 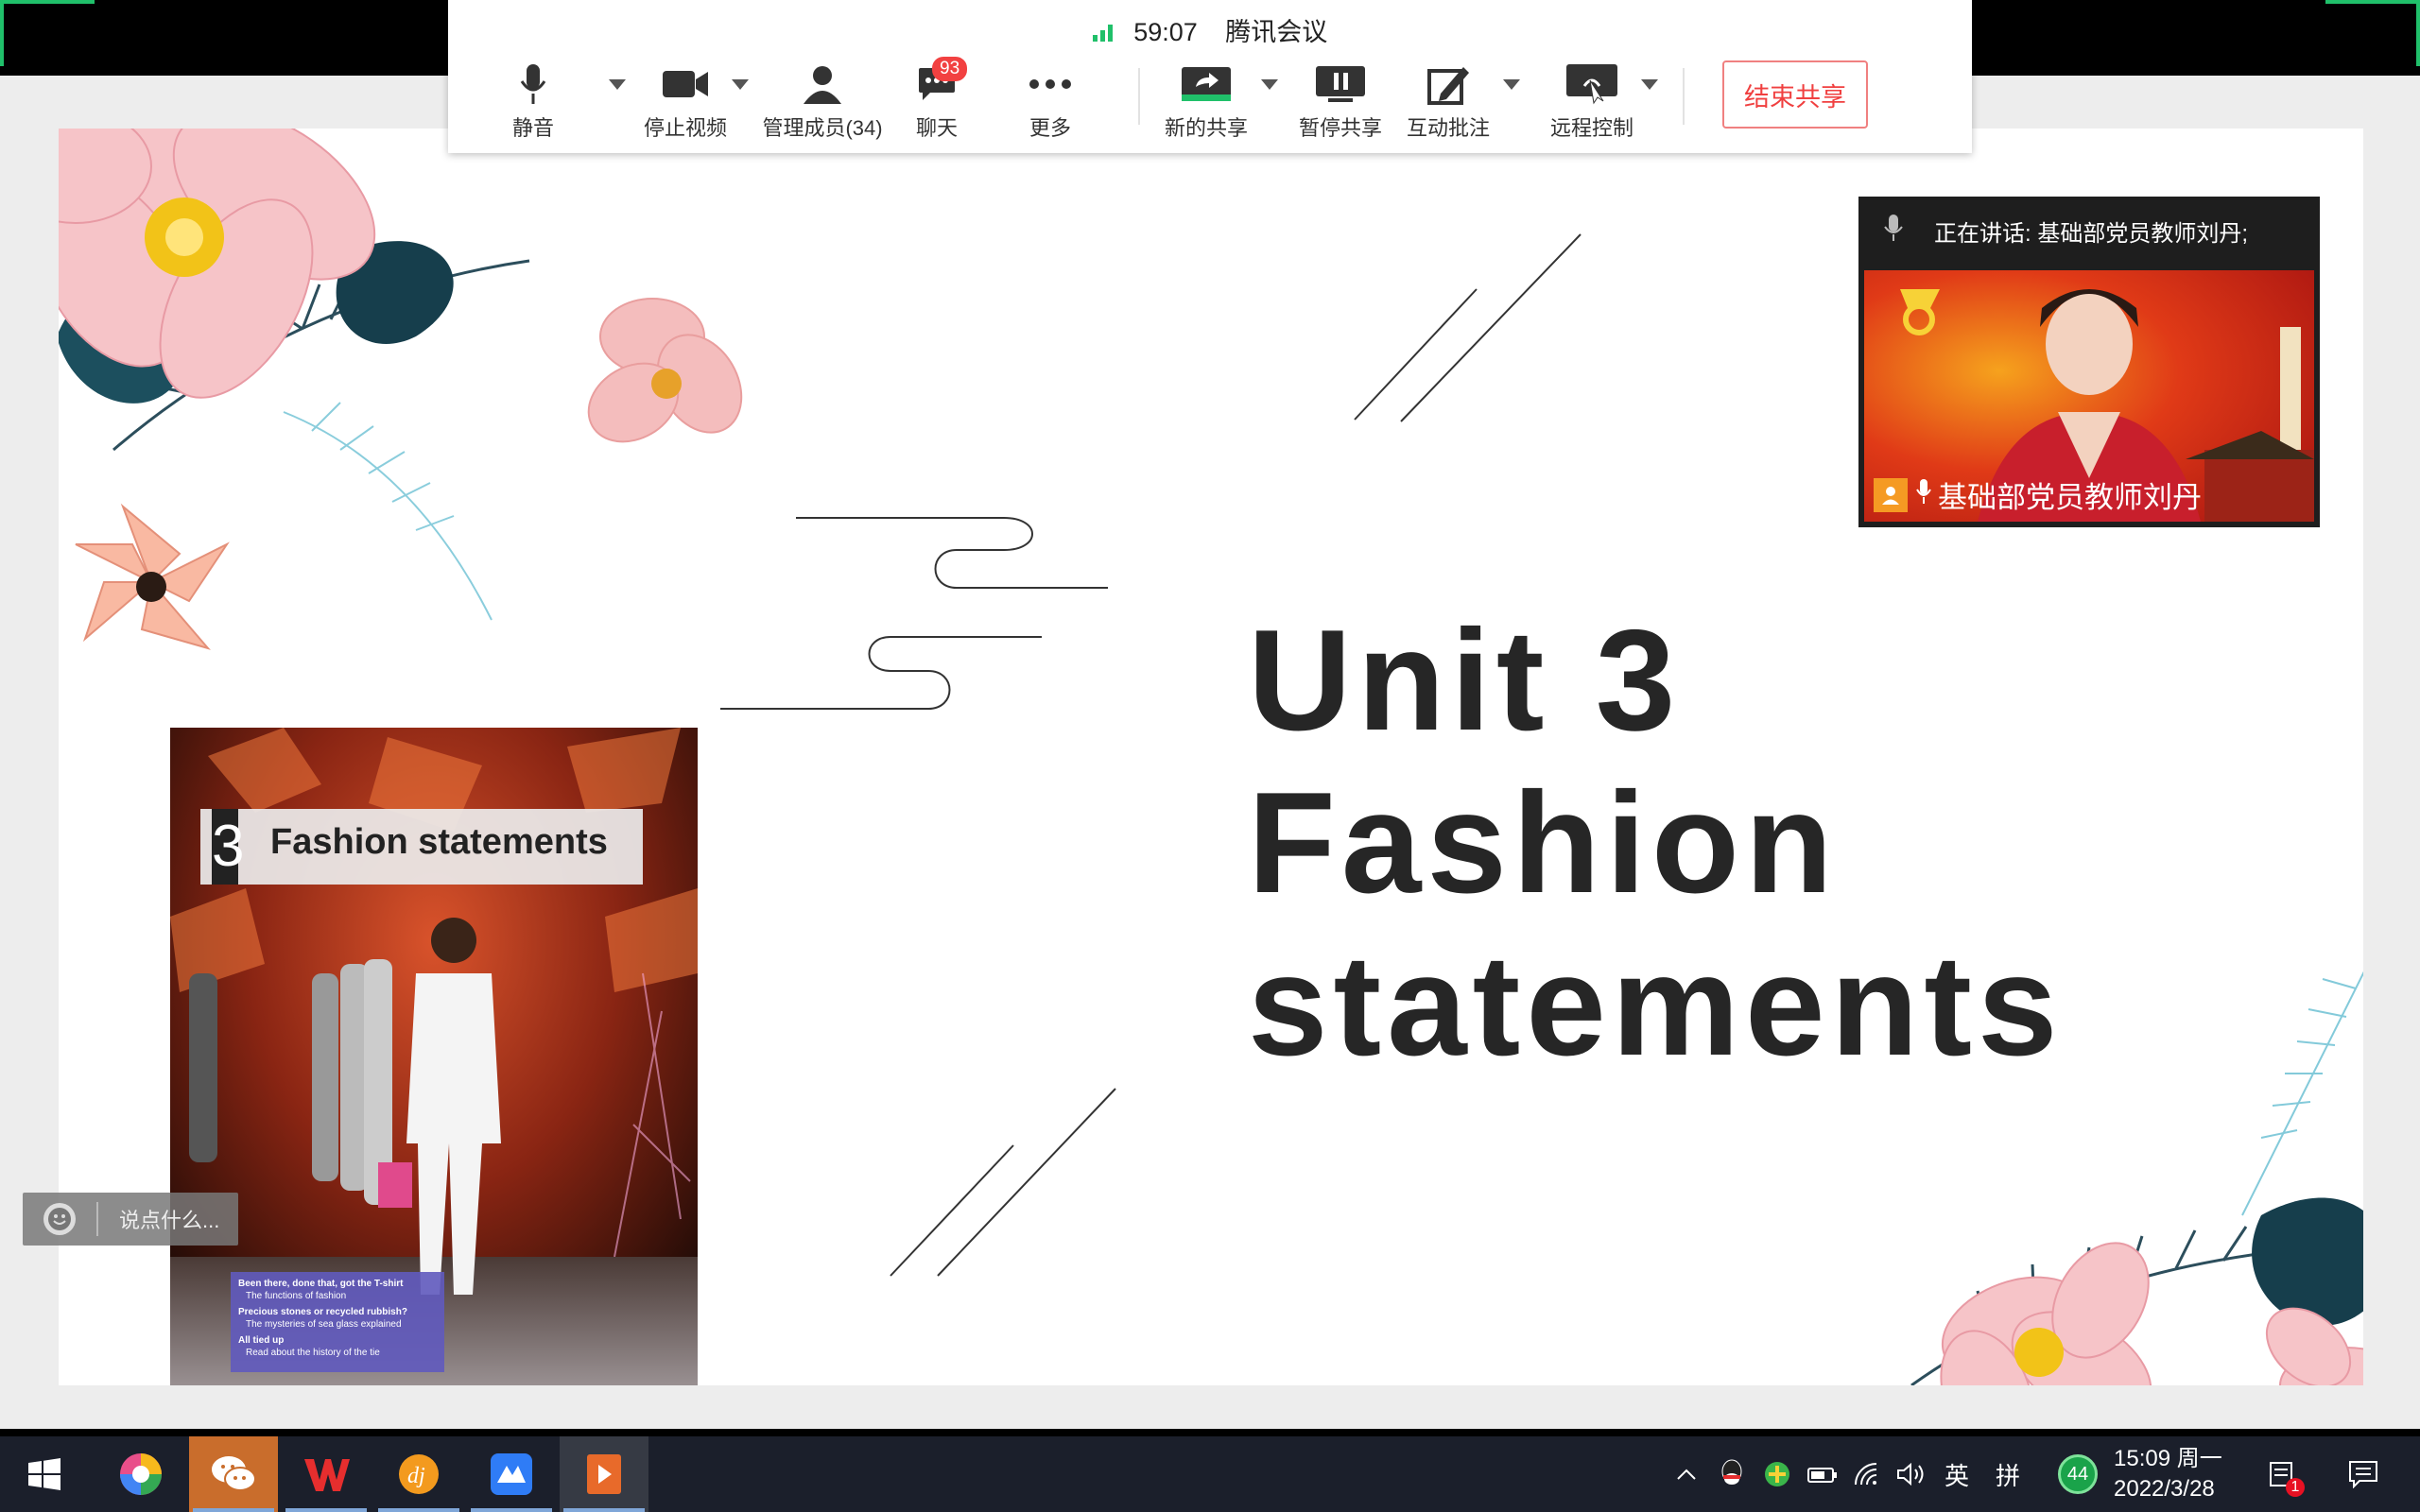 What do you see at coordinates (2164, 1489) in the screenshot?
I see `clock-date: 2022/3/28` at bounding box center [2164, 1489].